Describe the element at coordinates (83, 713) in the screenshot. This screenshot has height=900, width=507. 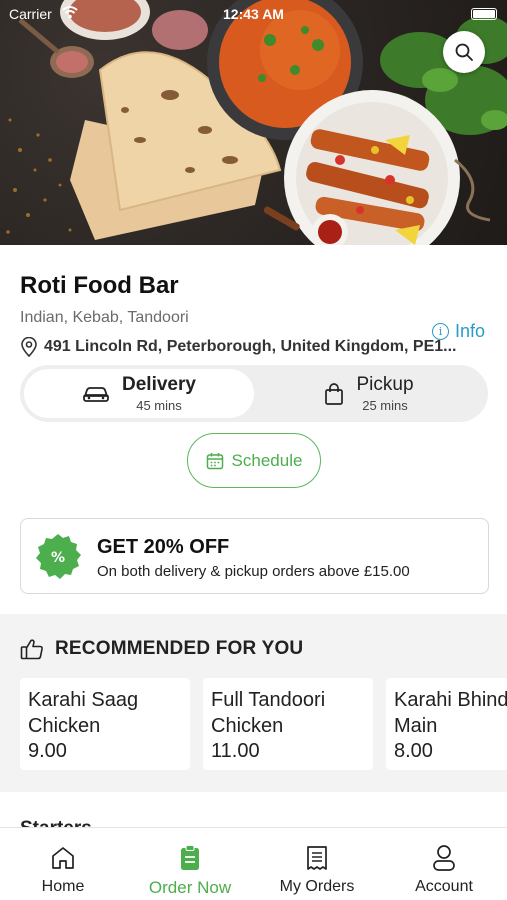
I see `item-name: Karahi Saag Chicken` at that location.